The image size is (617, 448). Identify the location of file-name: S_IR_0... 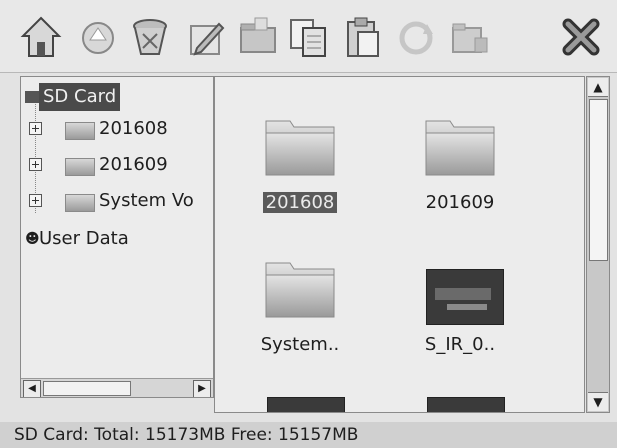
(460, 344).